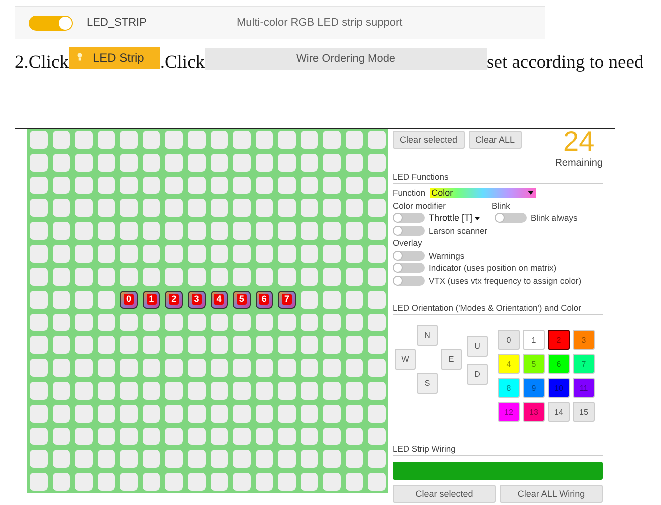  Describe the element at coordinates (483, 193) in the screenshot. I see `function-select: Color` at that location.